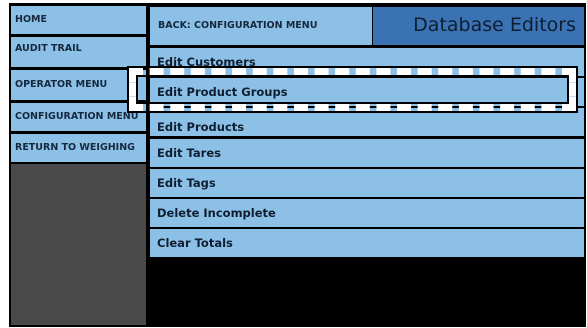 The height and width of the screenshot is (328, 587). Describe the element at coordinates (31, 19) in the screenshot. I see `nav-home-label: HOME` at that location.